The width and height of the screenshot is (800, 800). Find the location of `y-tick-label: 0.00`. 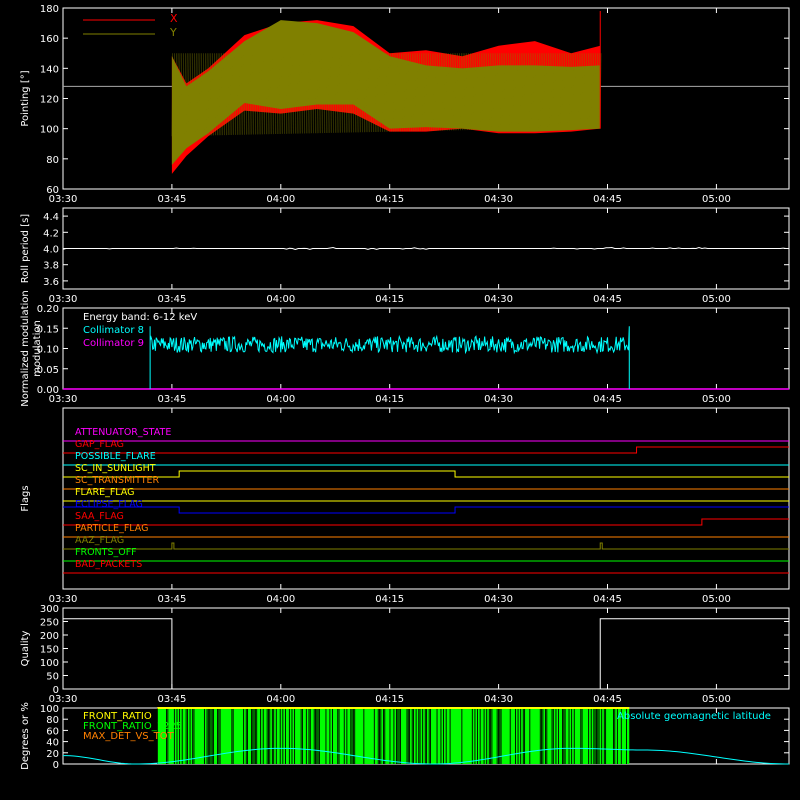

y-tick-label: 0.00 is located at coordinates (48, 390).